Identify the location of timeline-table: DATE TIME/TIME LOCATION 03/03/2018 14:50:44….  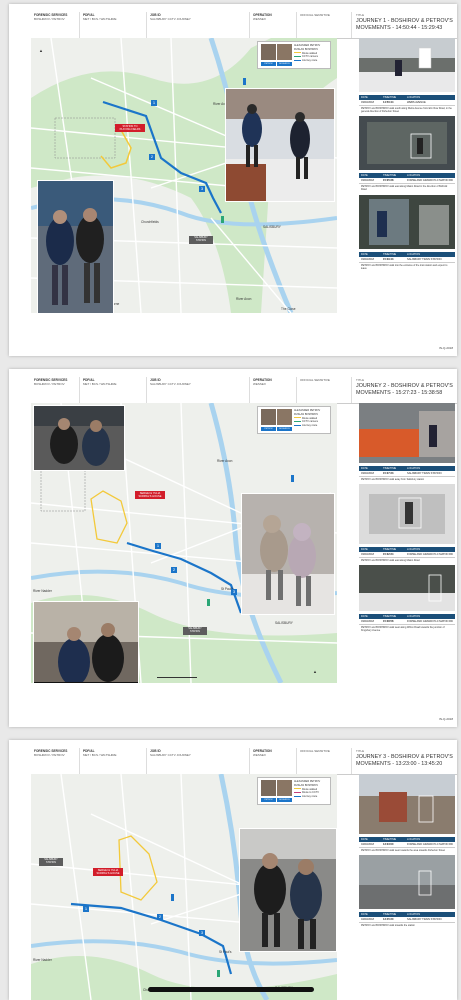
(407, 105).